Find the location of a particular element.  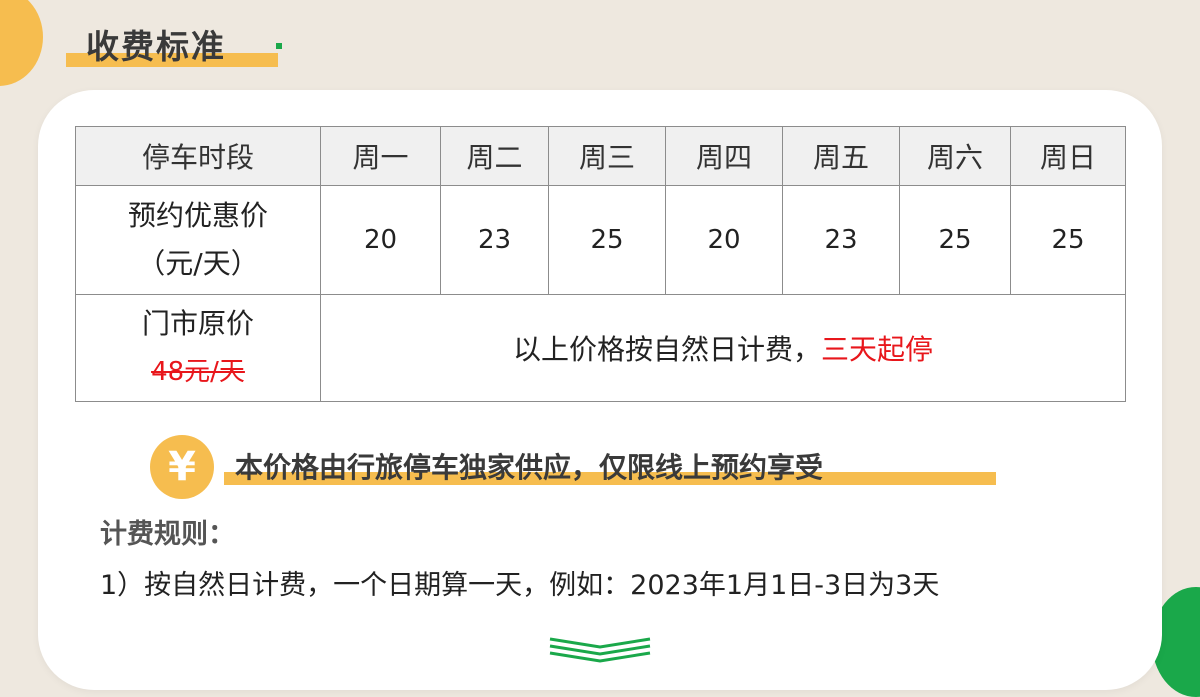

header-cell-mon: 周一 is located at coordinates (380, 156).